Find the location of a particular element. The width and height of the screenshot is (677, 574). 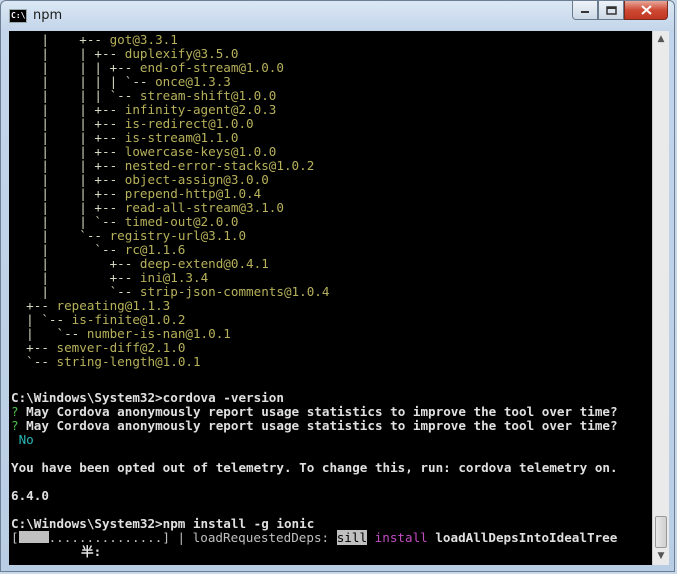

package-name: nested-error-stacks@1.0.2 is located at coordinates (219, 165).